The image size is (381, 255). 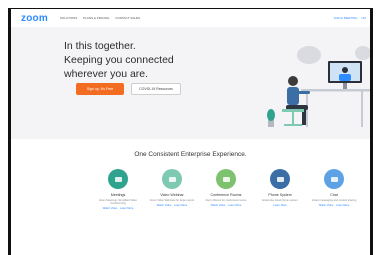 What do you see at coordinates (172, 179) in the screenshot?
I see `webinar-icon` at bounding box center [172, 179].